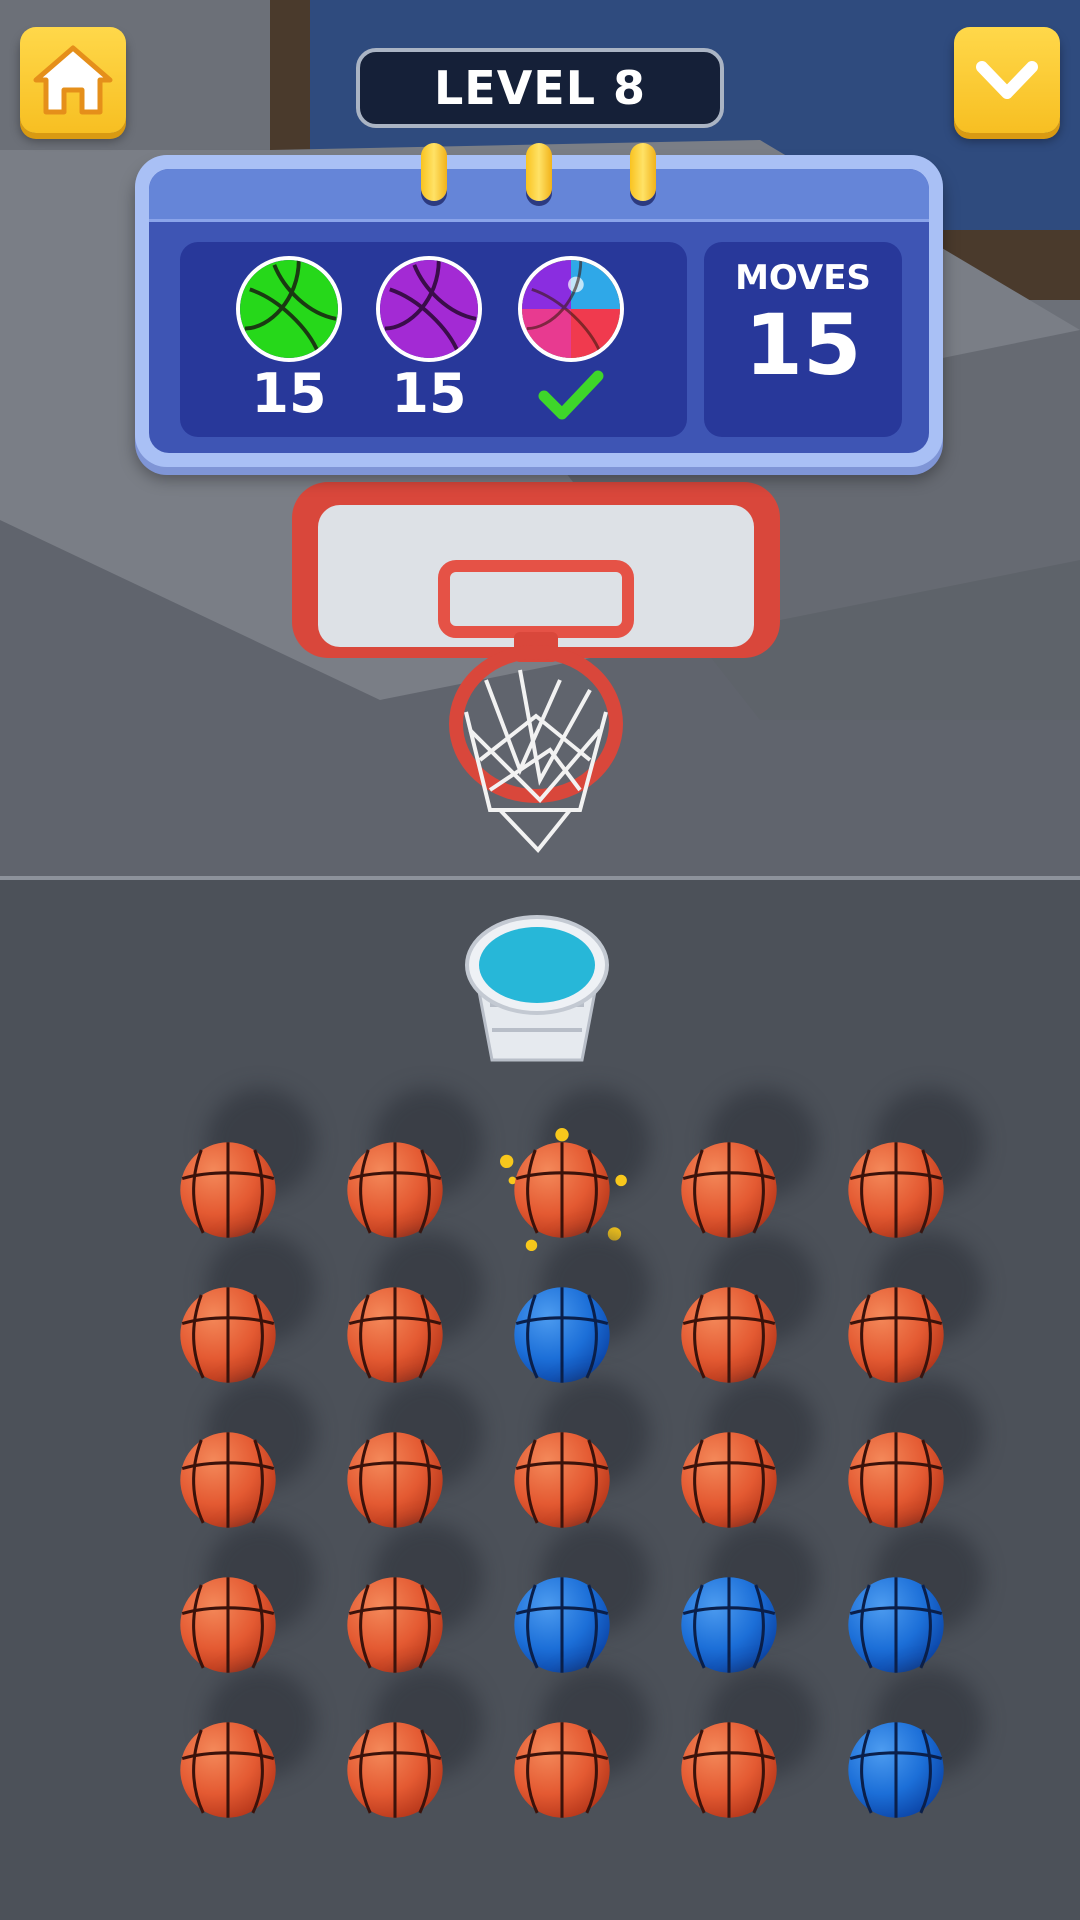 Image resolution: width=1080 pixels, height=1920 pixels. I want to click on level-label: LEVEL 8, so click(540, 88).